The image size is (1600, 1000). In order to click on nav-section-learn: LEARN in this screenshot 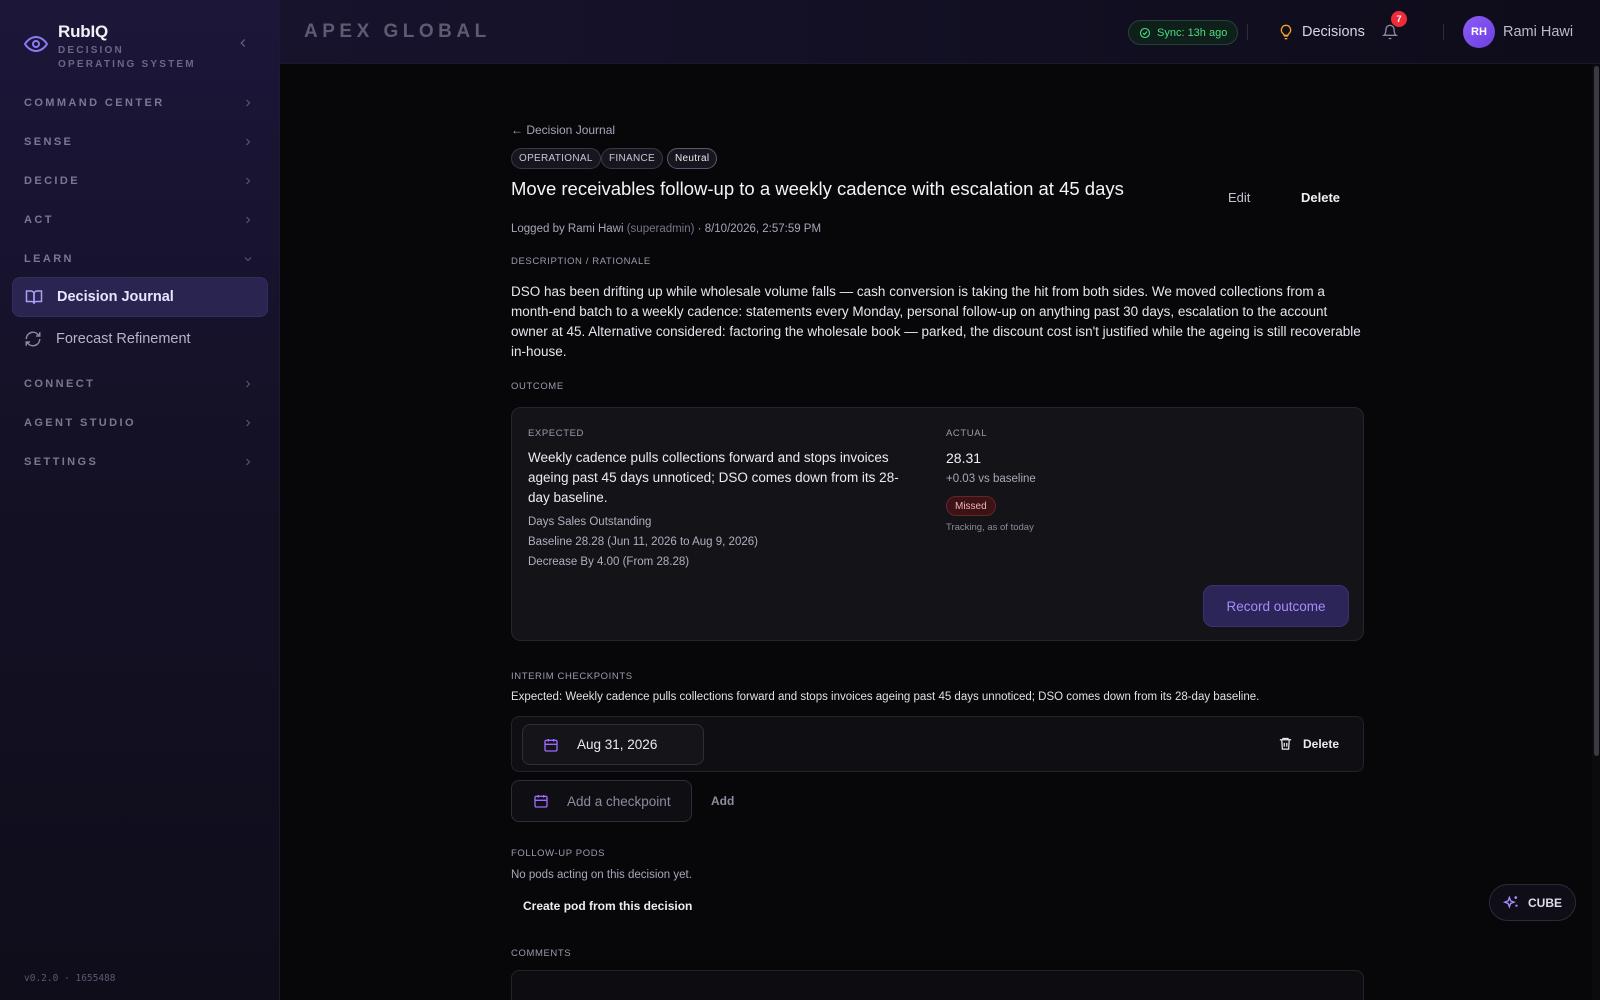, I will do `click(139, 259)`.